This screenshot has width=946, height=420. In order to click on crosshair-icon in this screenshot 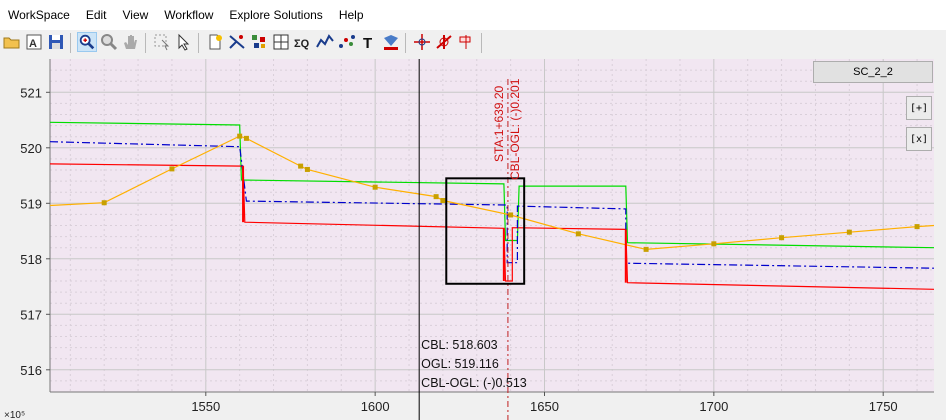, I will do `click(422, 42)`.